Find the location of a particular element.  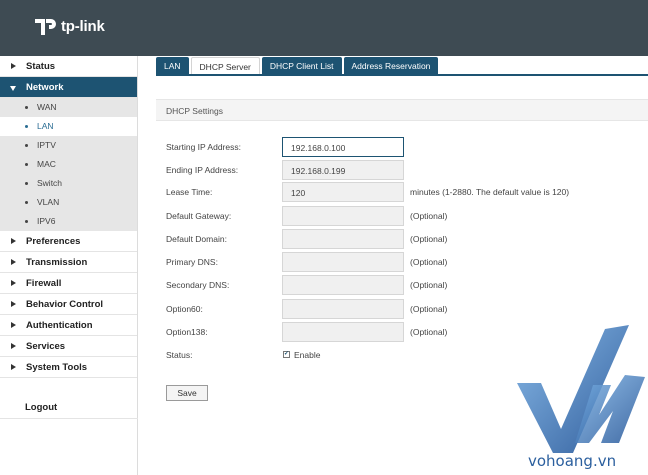

option60-input is located at coordinates (343, 309).